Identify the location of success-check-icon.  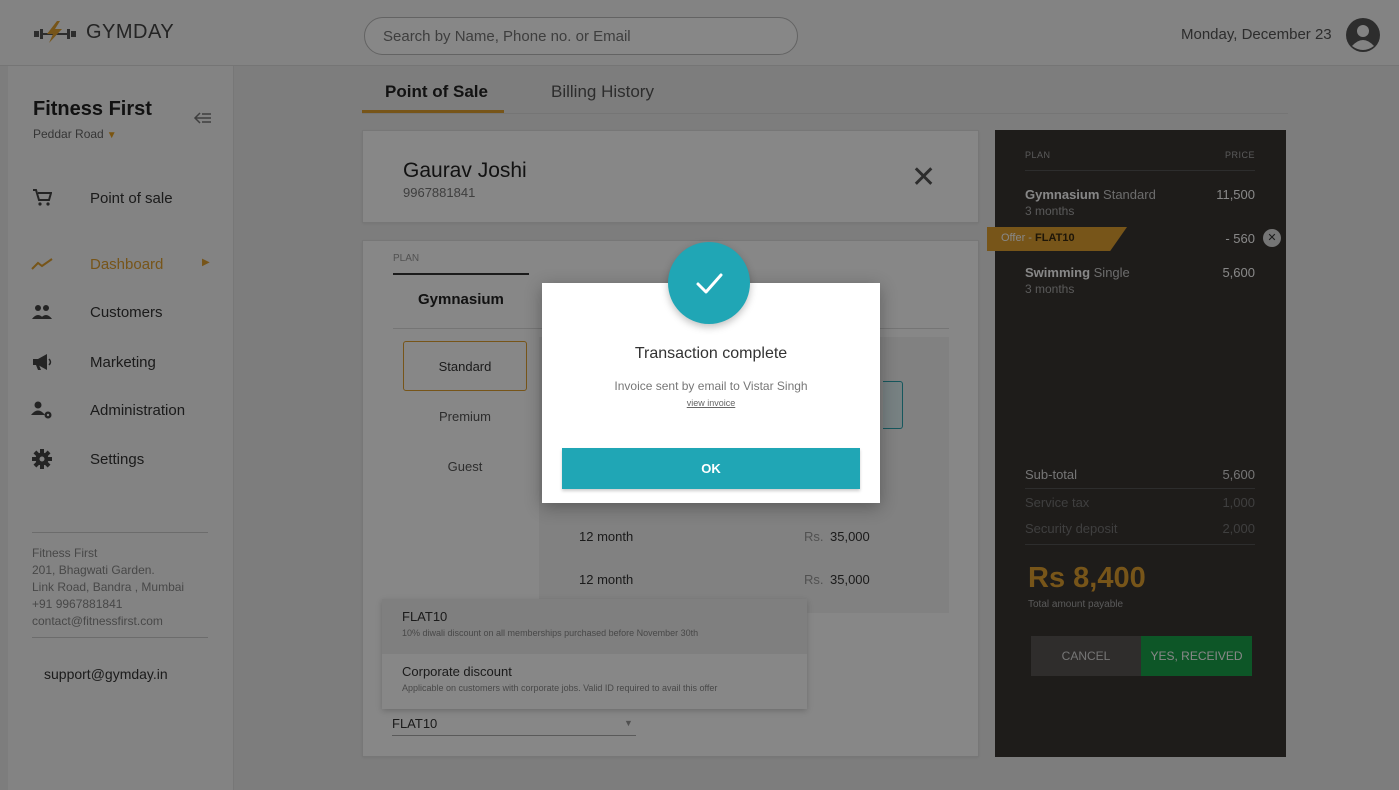
(709, 283).